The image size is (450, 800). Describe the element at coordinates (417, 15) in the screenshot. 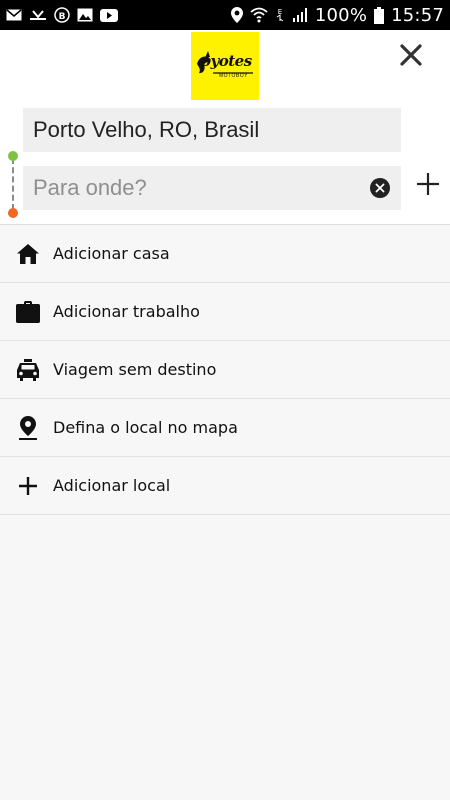

I see `clock: 15:57` at that location.